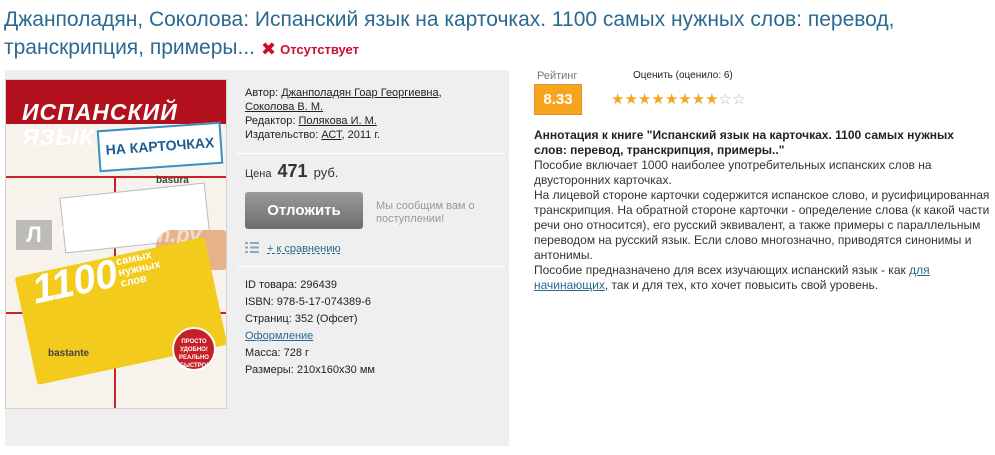 The image size is (995, 455). I want to click on author-row: Автор: Джанполадян Гоар Георгиевна,, so click(374, 93).